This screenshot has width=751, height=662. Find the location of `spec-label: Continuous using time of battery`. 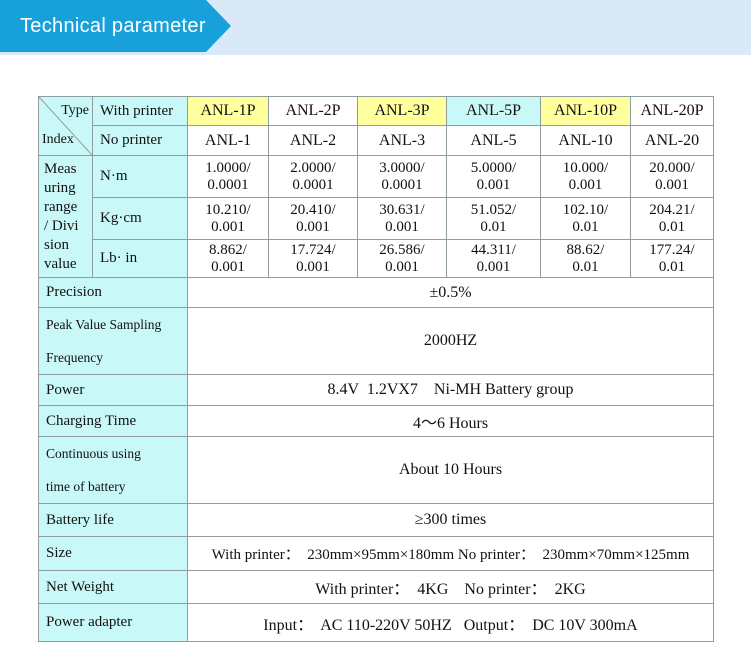

spec-label: Continuous using time of battery is located at coordinates (113, 470).